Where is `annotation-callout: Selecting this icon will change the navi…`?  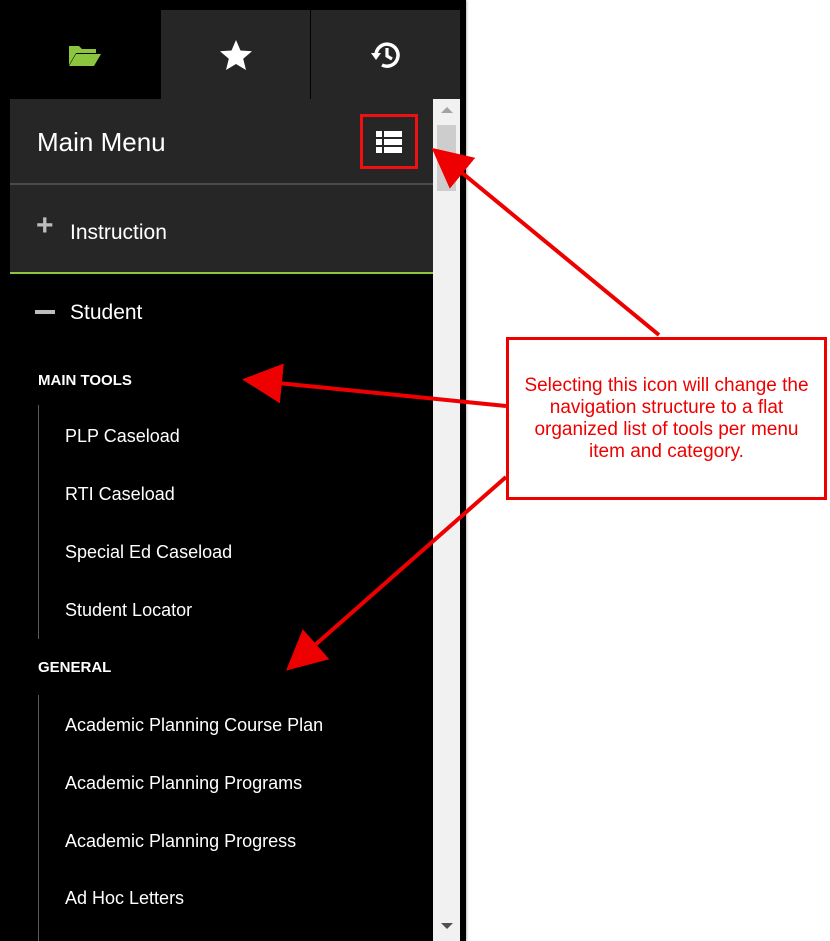
annotation-callout: Selecting this icon will change the navi… is located at coordinates (666, 418).